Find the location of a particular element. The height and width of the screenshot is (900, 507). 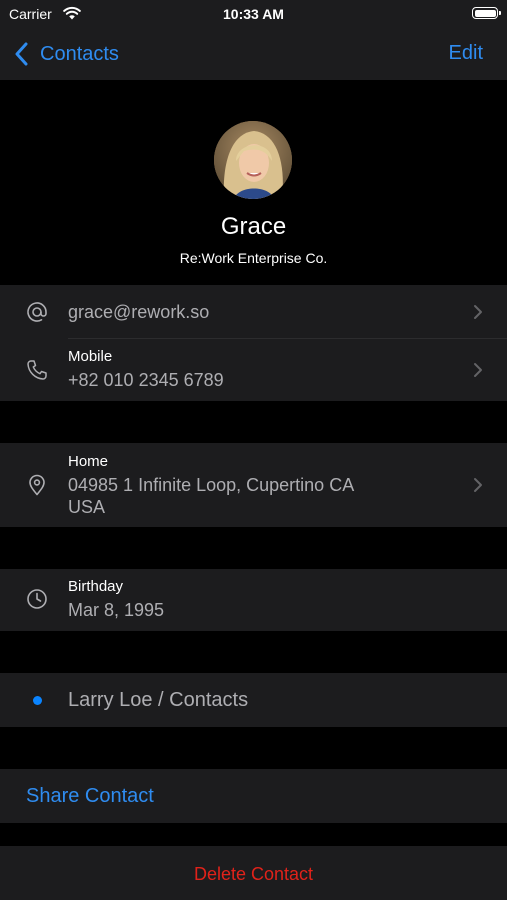

phone-label: Mobile is located at coordinates (90, 356).